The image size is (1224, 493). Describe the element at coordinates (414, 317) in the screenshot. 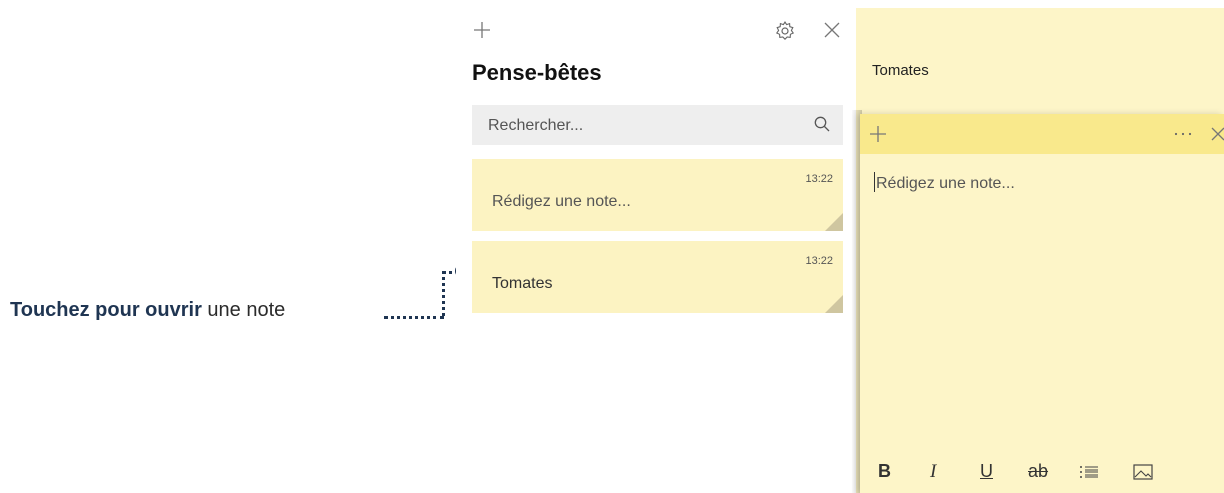

I see `callout-connector-horizontal` at that location.